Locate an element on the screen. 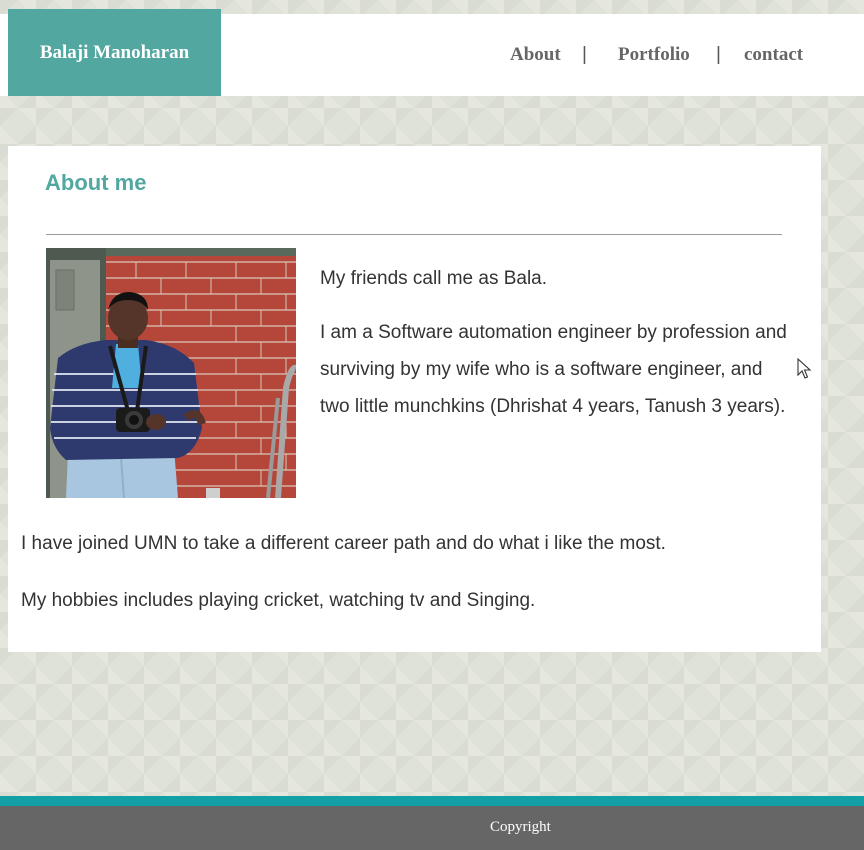  nav-portfolio-link: Portfolio is located at coordinates (654, 55).